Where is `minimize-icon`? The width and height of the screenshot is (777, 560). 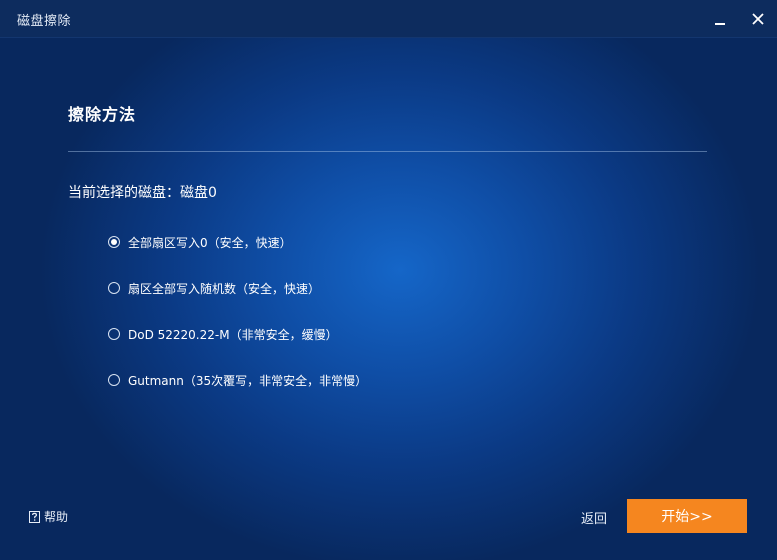 minimize-icon is located at coordinates (720, 24).